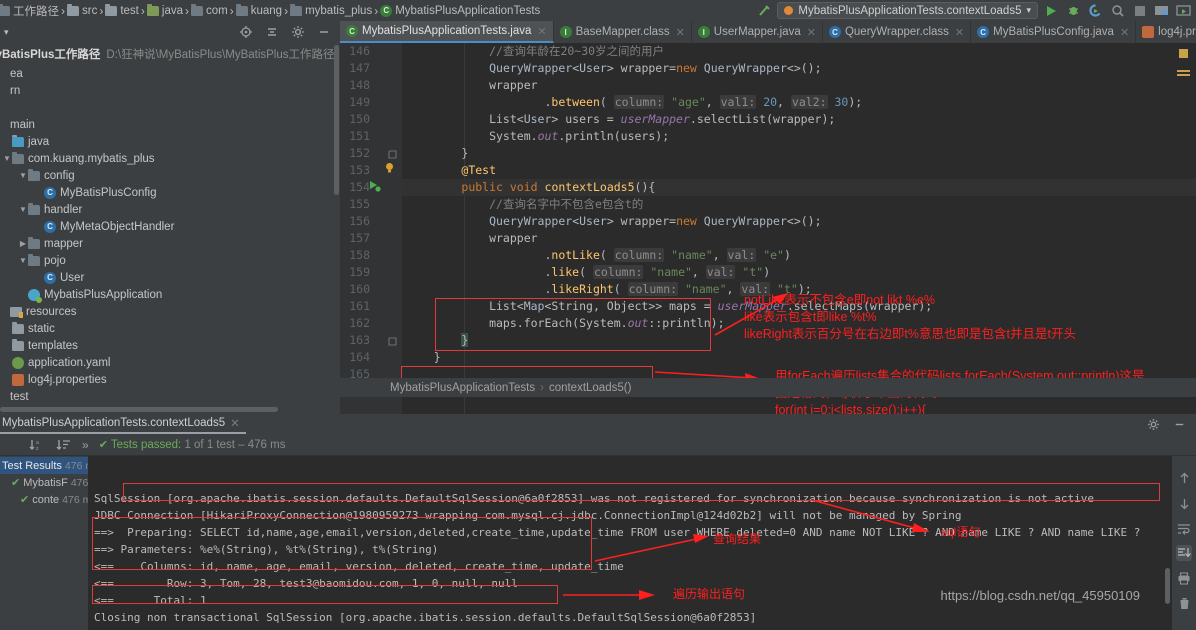 Image resolution: width=1196 pixels, height=630 pixels. What do you see at coordinates (897, 32) in the screenshot?
I see `editor-tab: C QueryWrapper.class ✕` at bounding box center [897, 32].